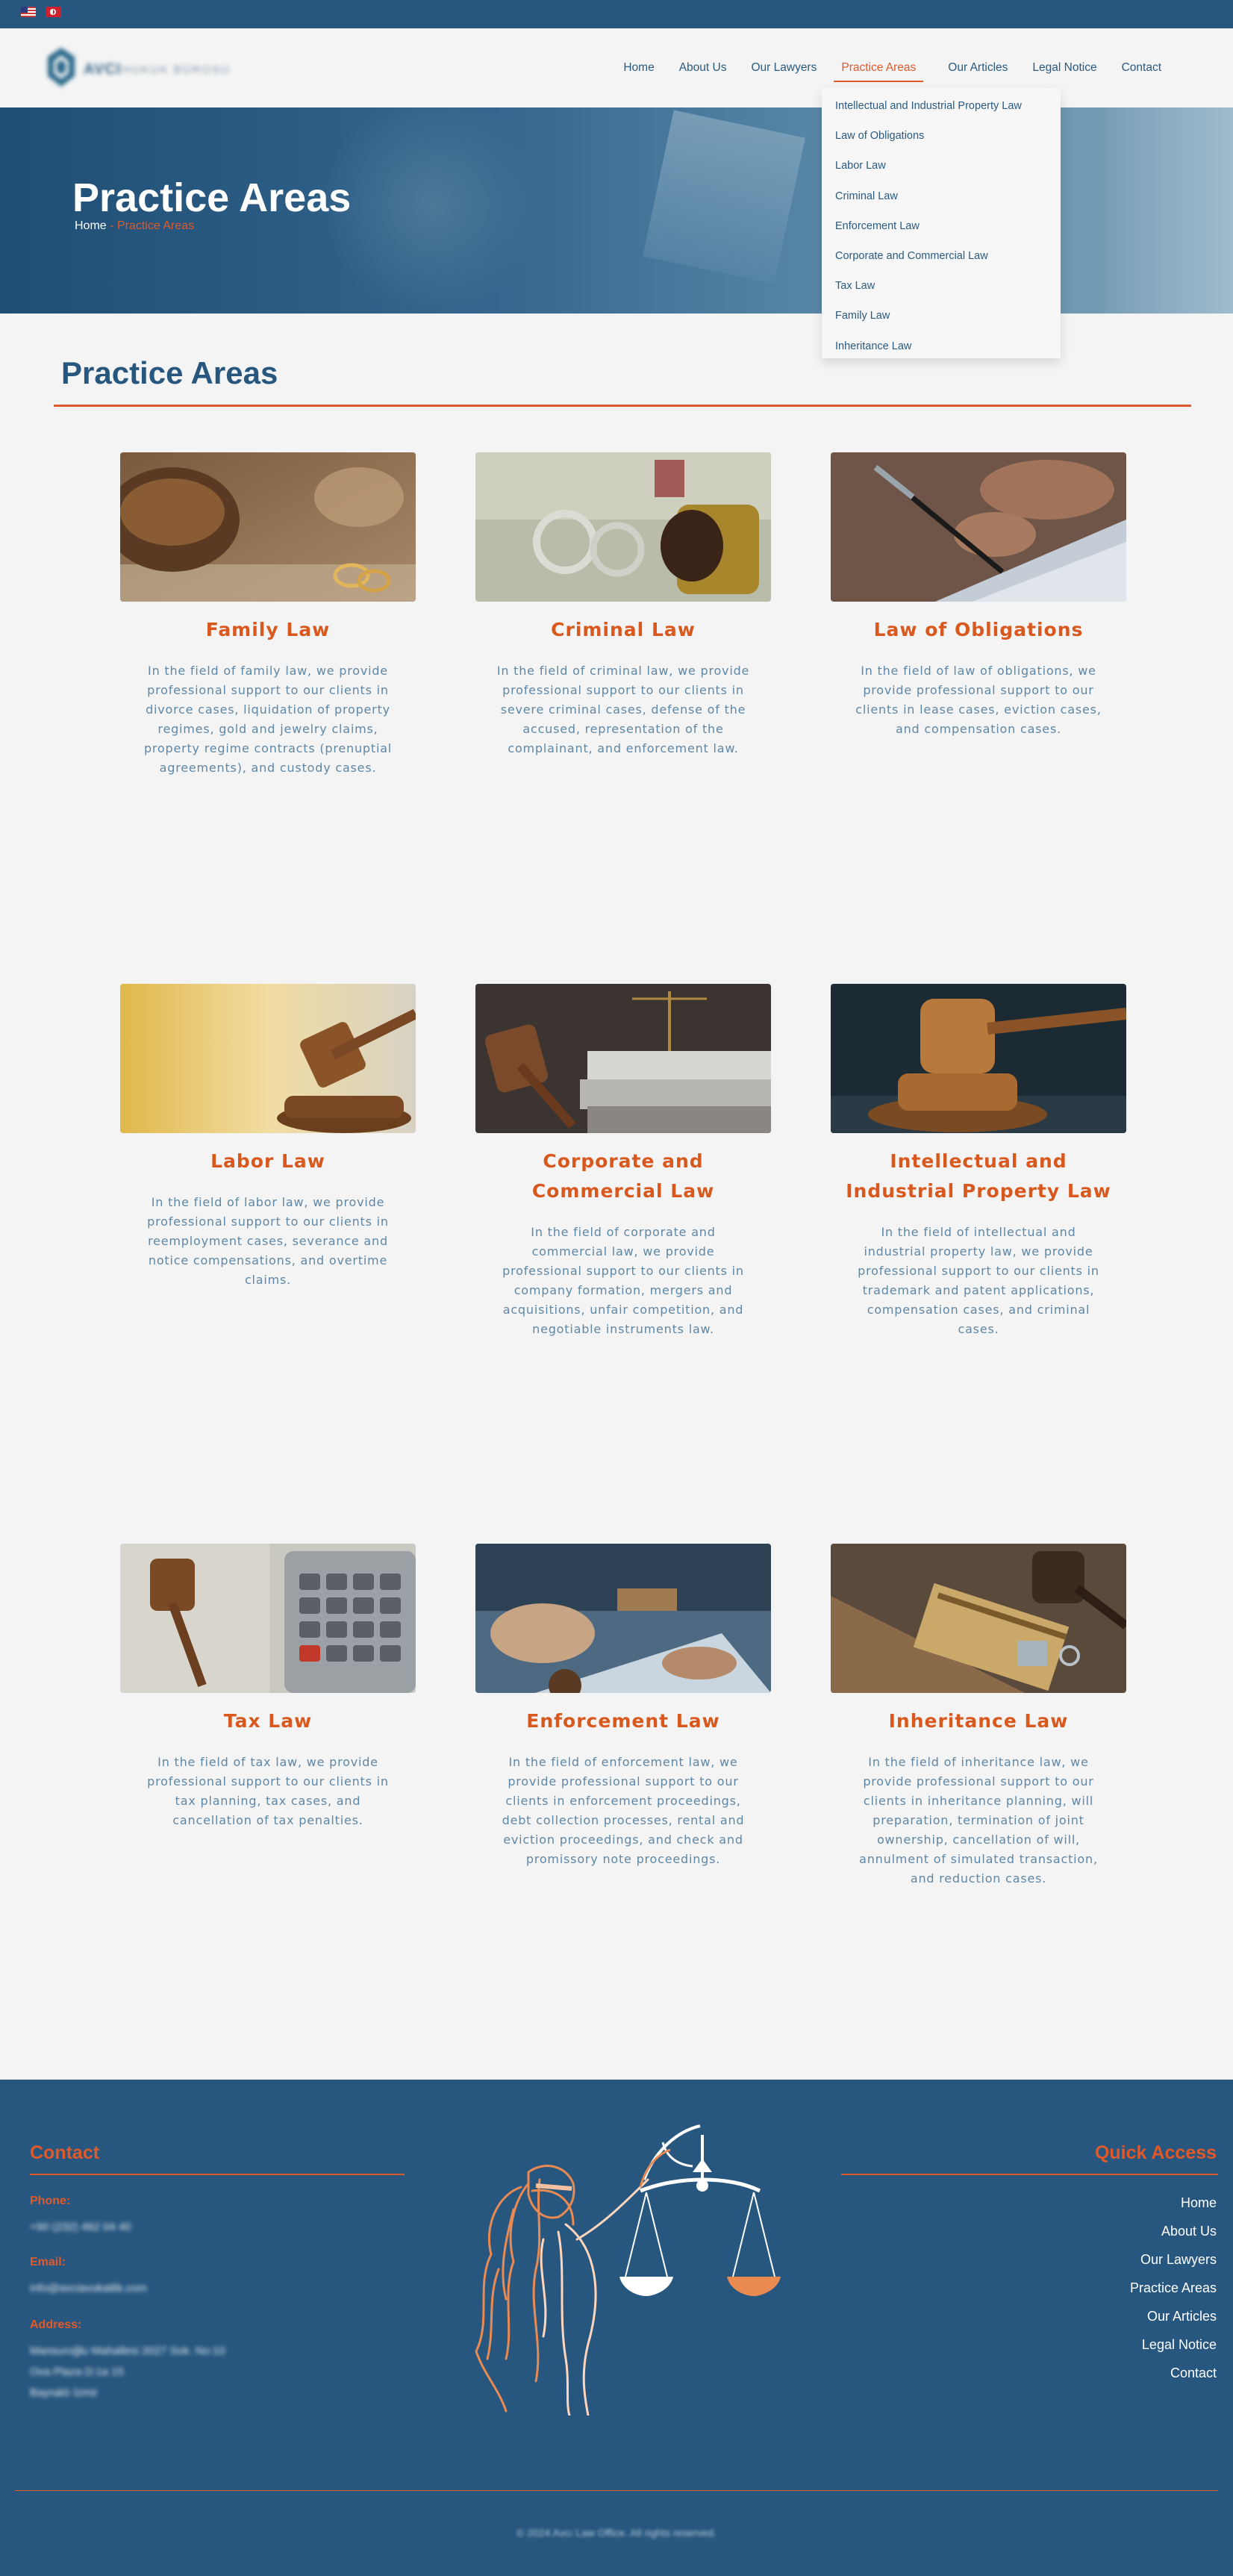  I want to click on breadcrumb: Home - Practice Areas, so click(134, 226).